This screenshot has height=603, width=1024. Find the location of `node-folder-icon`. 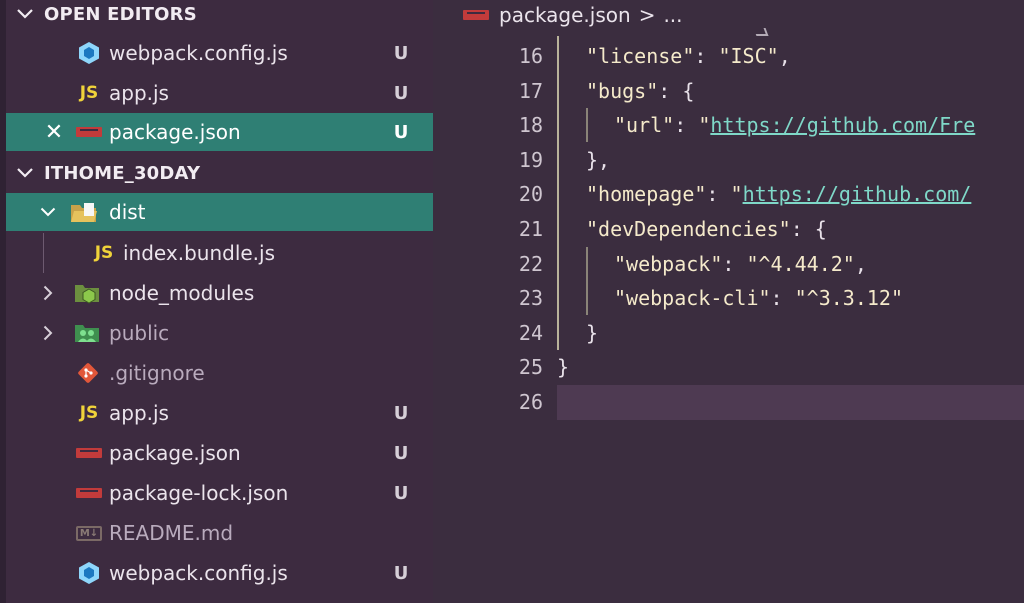

node-folder-icon is located at coordinates (87, 293).